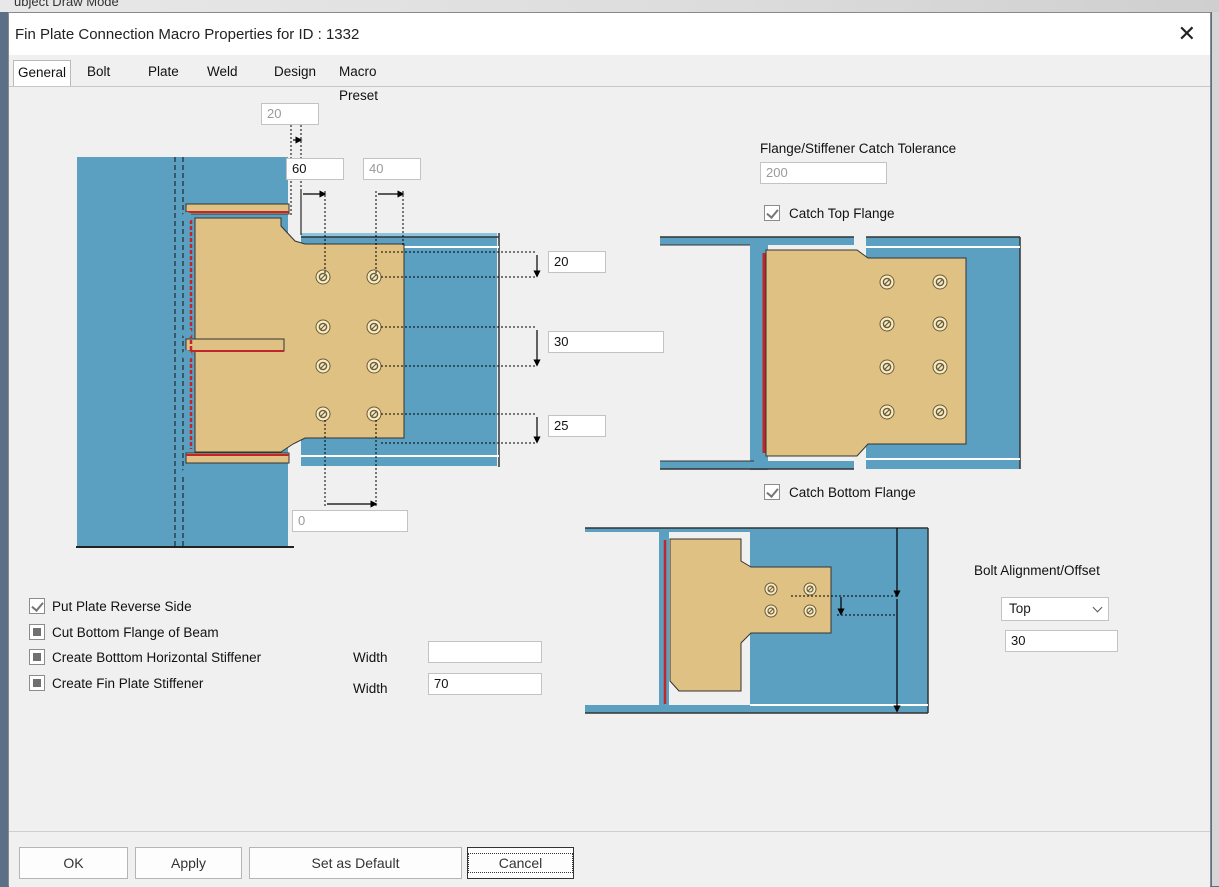 Image resolution: width=1219 pixels, height=887 pixels. I want to click on ok-button: OK, so click(73, 863).